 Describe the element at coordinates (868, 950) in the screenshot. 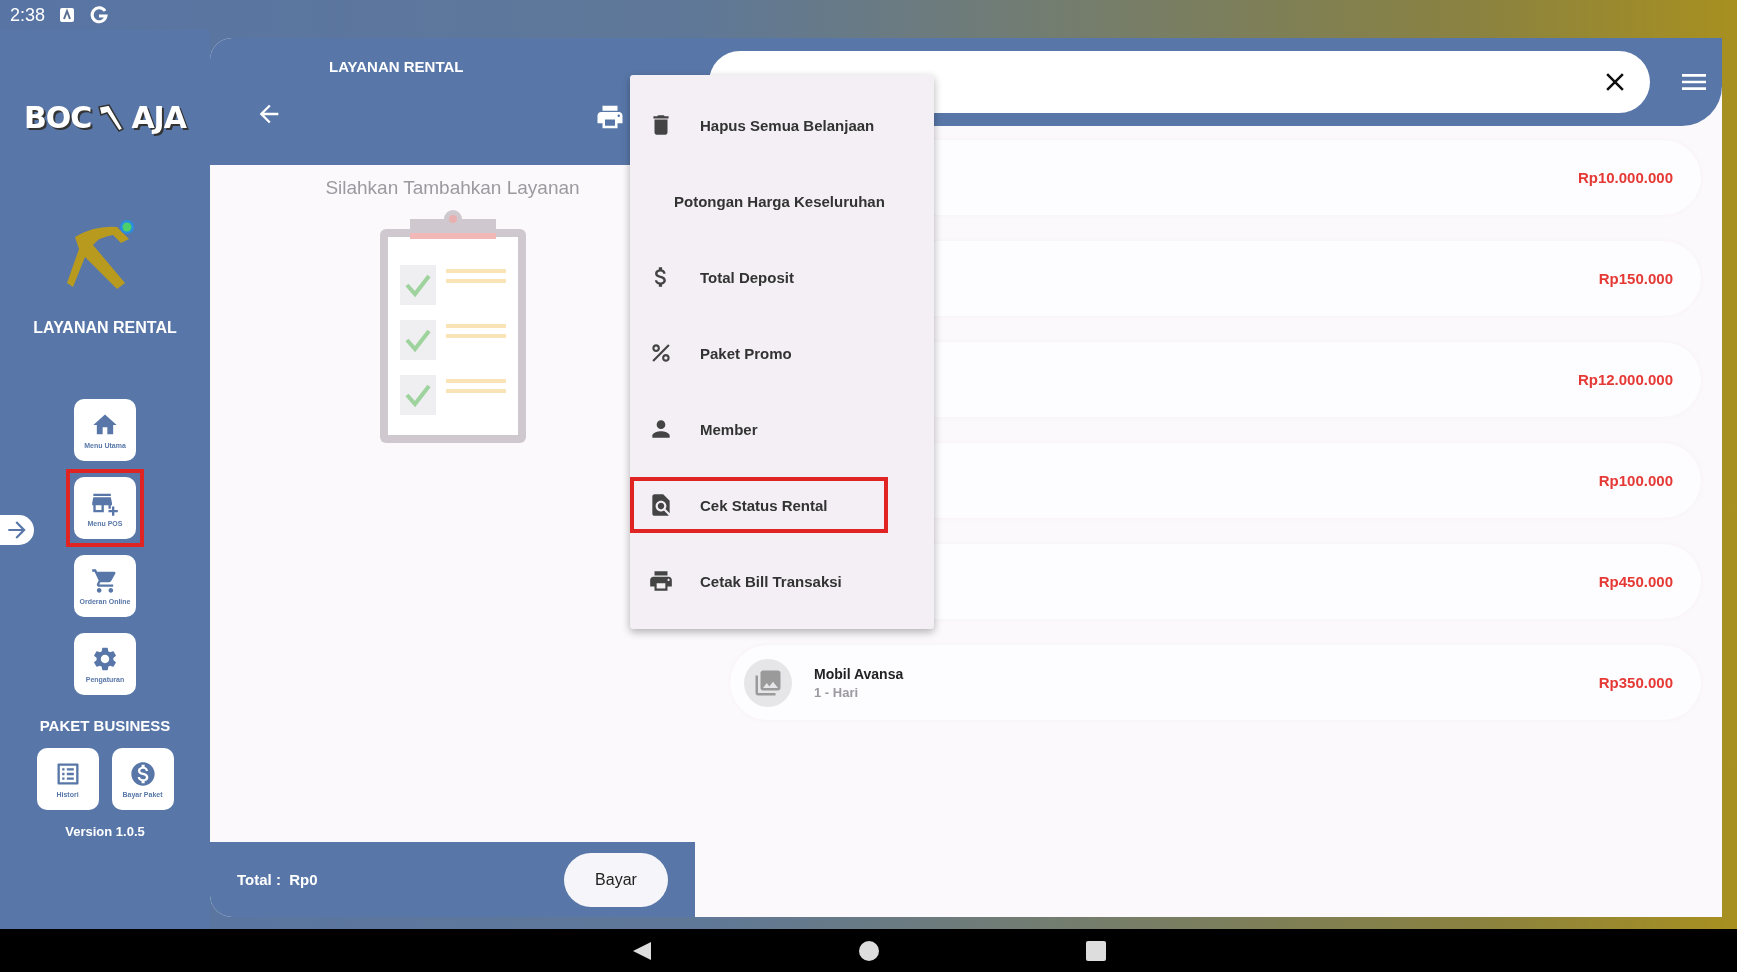

I see `home-nav-icon` at that location.